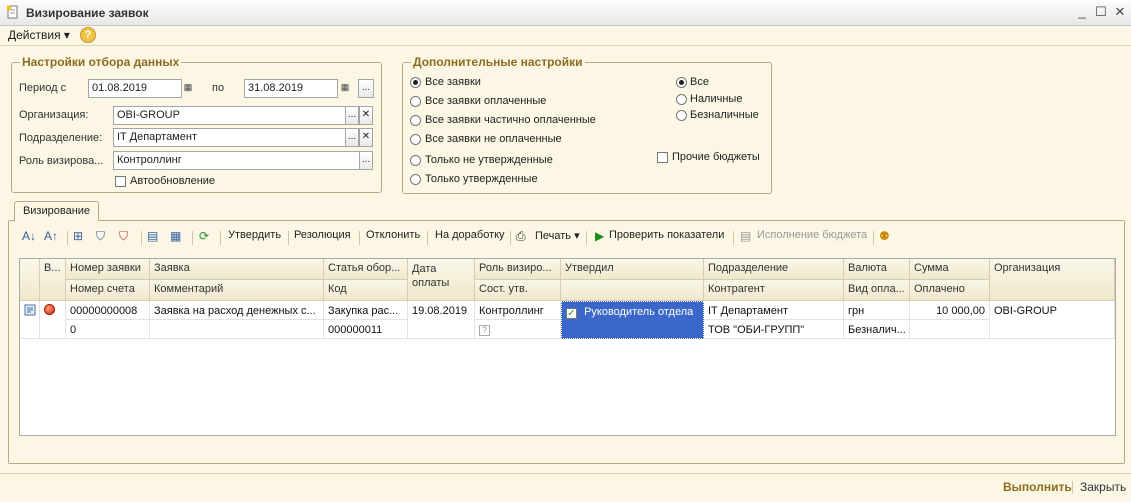 The height and width of the screenshot is (502, 1131). What do you see at coordinates (632, 269) in the screenshot?
I see `column-header-approved-by: Утвердил` at bounding box center [632, 269].